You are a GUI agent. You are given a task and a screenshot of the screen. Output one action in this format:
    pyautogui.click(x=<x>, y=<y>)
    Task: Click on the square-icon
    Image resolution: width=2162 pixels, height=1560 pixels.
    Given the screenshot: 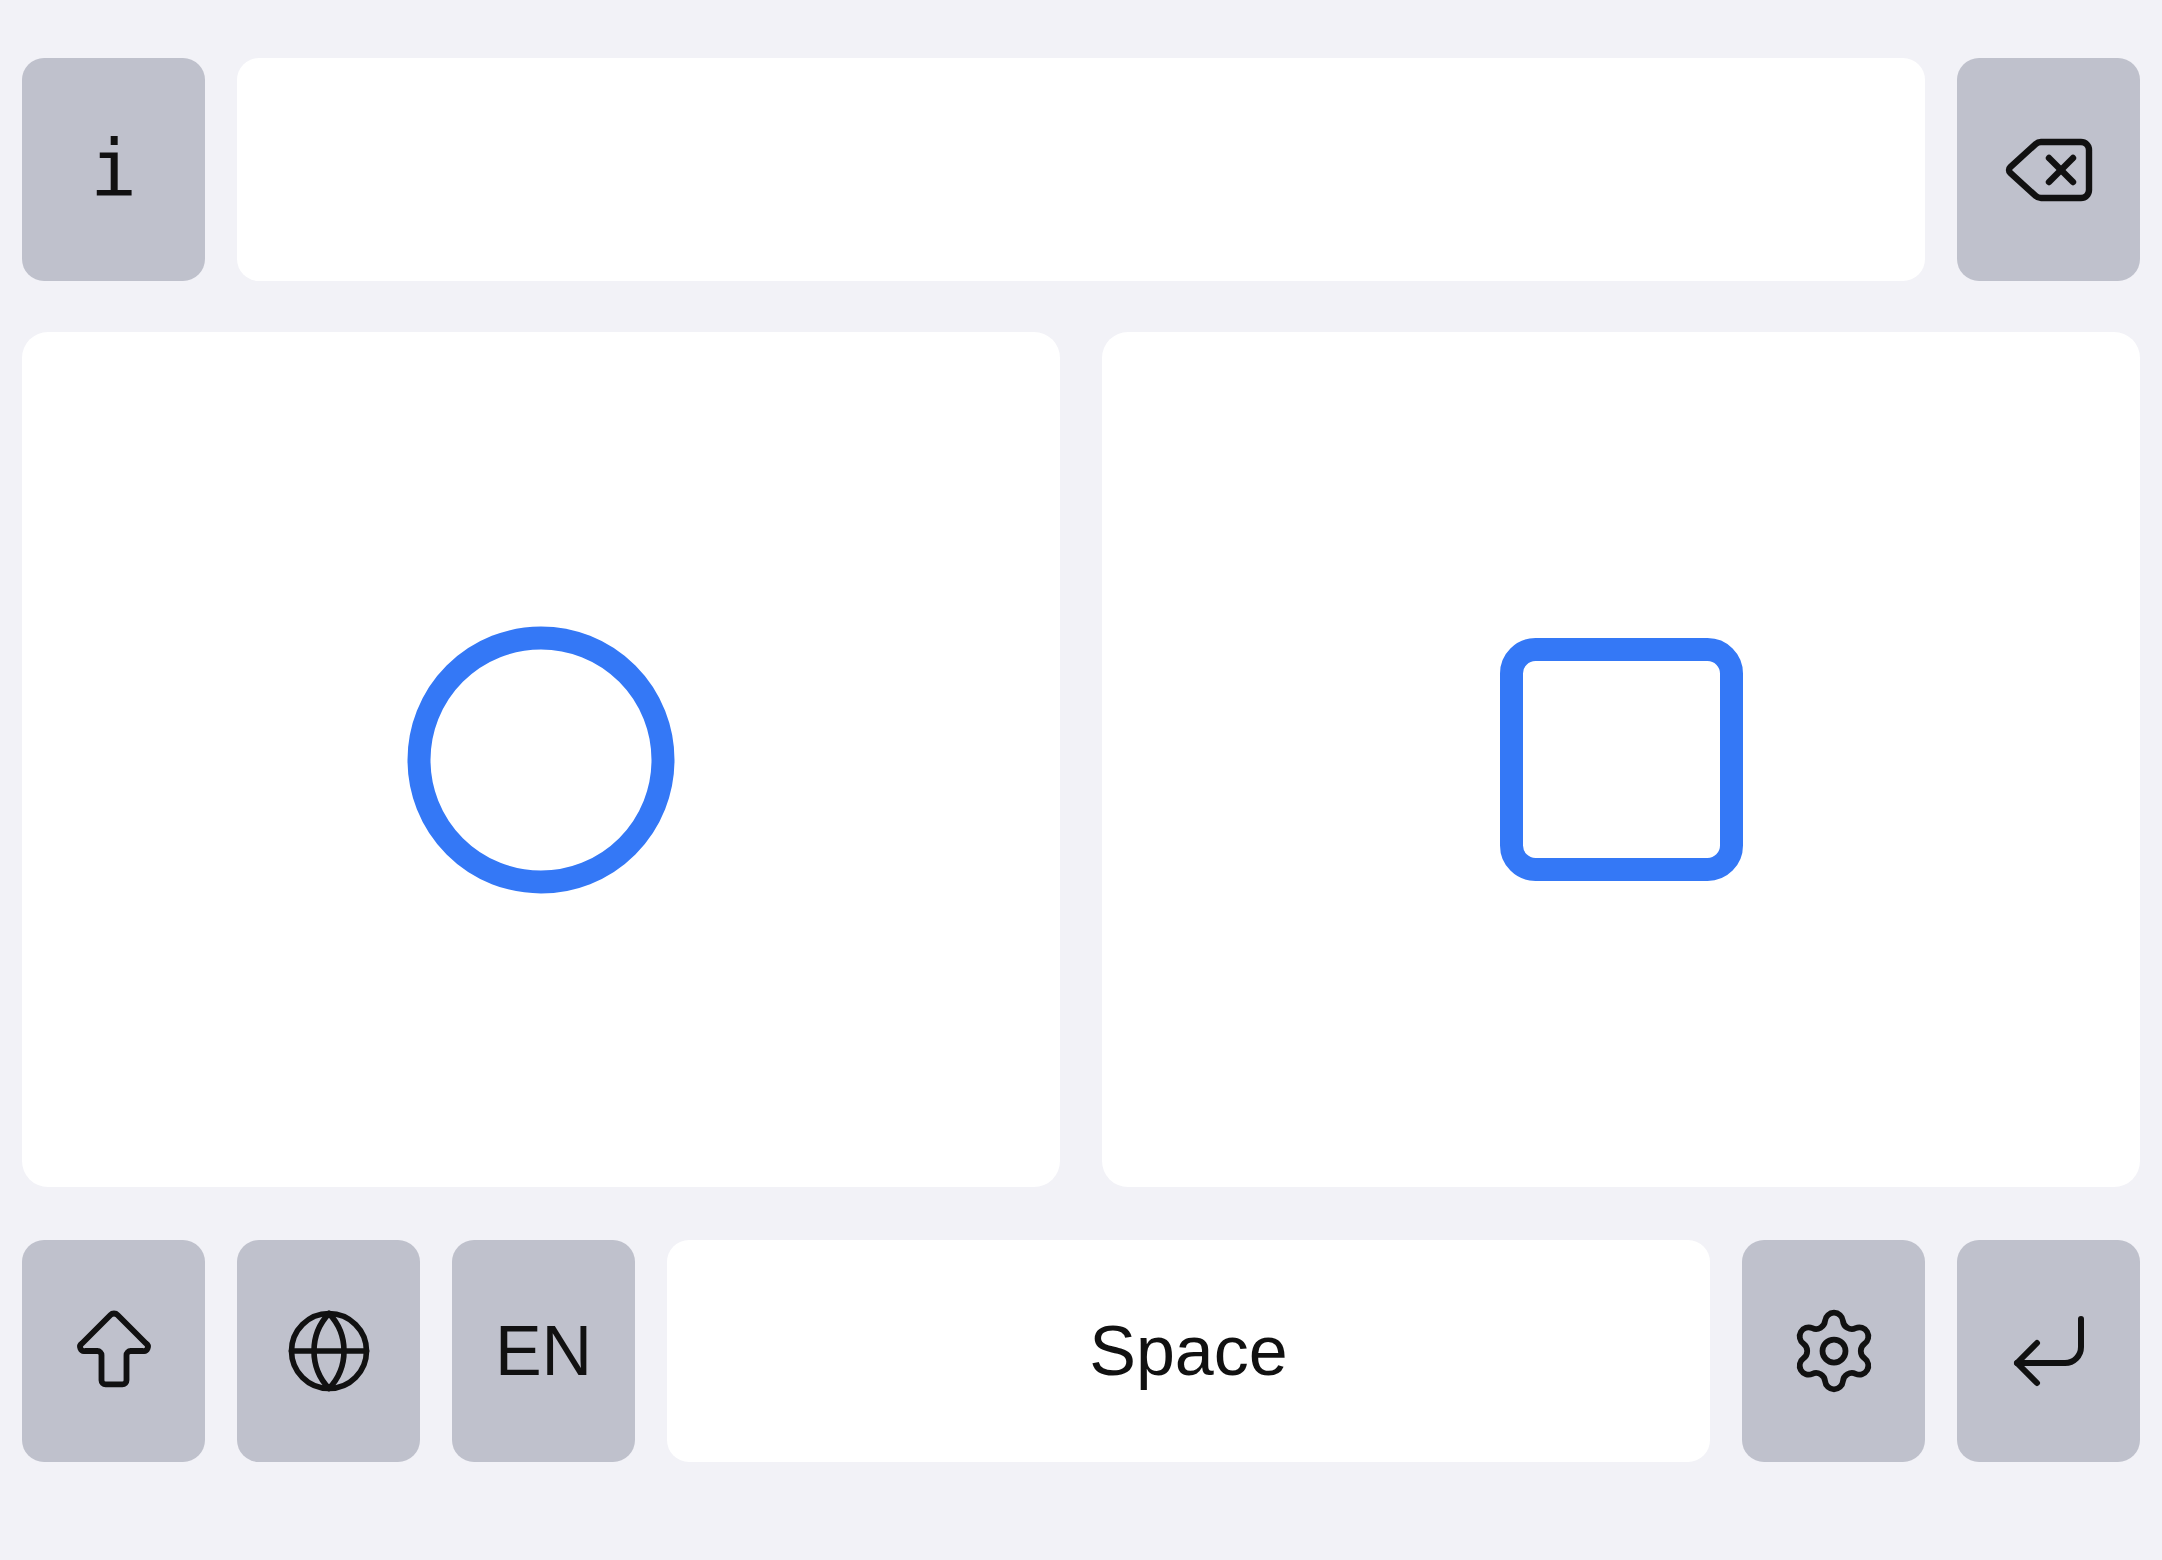 What is the action you would take?
    pyautogui.click(x=1621, y=759)
    